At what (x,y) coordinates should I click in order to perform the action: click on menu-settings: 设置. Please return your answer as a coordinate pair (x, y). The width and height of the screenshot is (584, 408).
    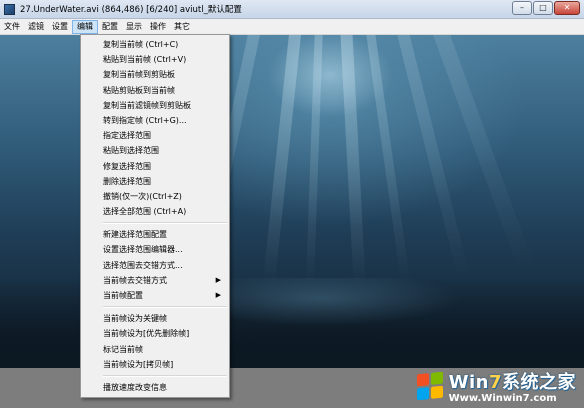
    Looking at the image, I should click on (60, 27).